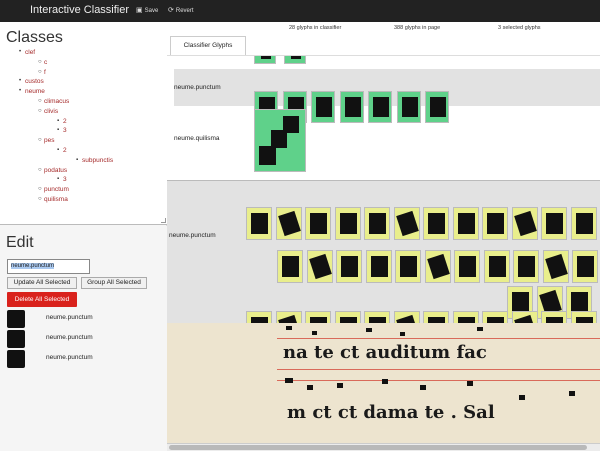 The image size is (600, 451). I want to click on class-tree-item: ▪ 2 ▪ subpunctis, so click(85, 156).